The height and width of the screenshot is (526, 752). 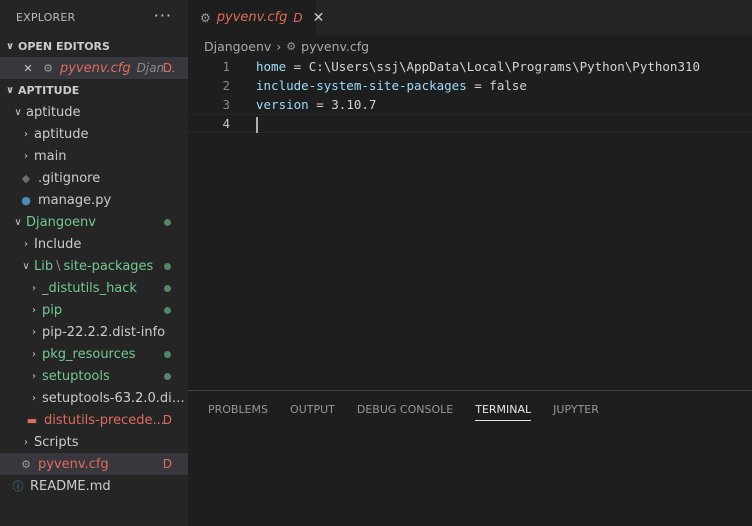 I want to click on code-line-current: 4, so click(x=470, y=123).